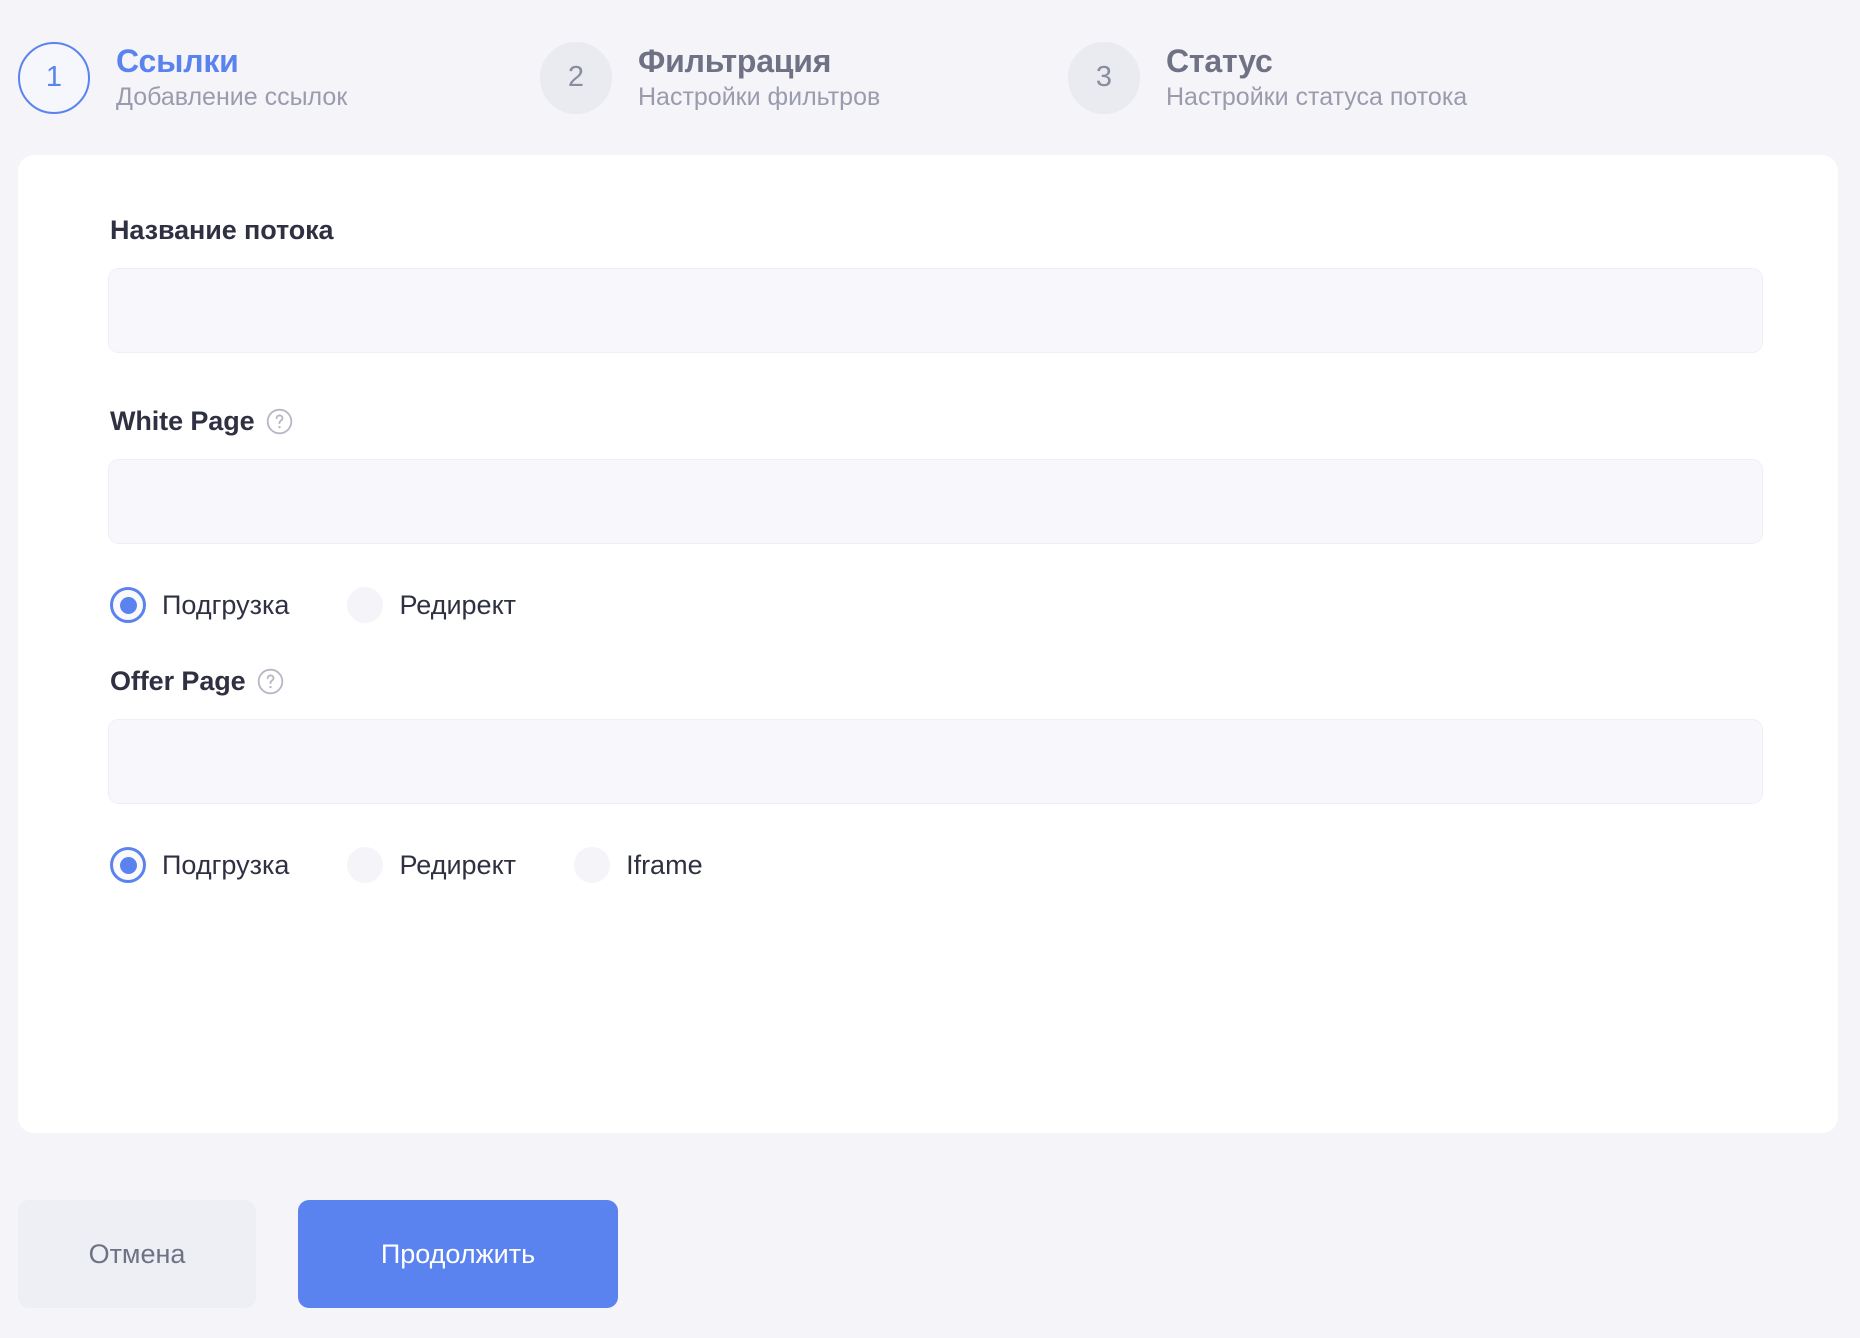 The height and width of the screenshot is (1338, 1860). I want to click on white-page-mode-option-podgruzka: Подгрузка, so click(199, 605).